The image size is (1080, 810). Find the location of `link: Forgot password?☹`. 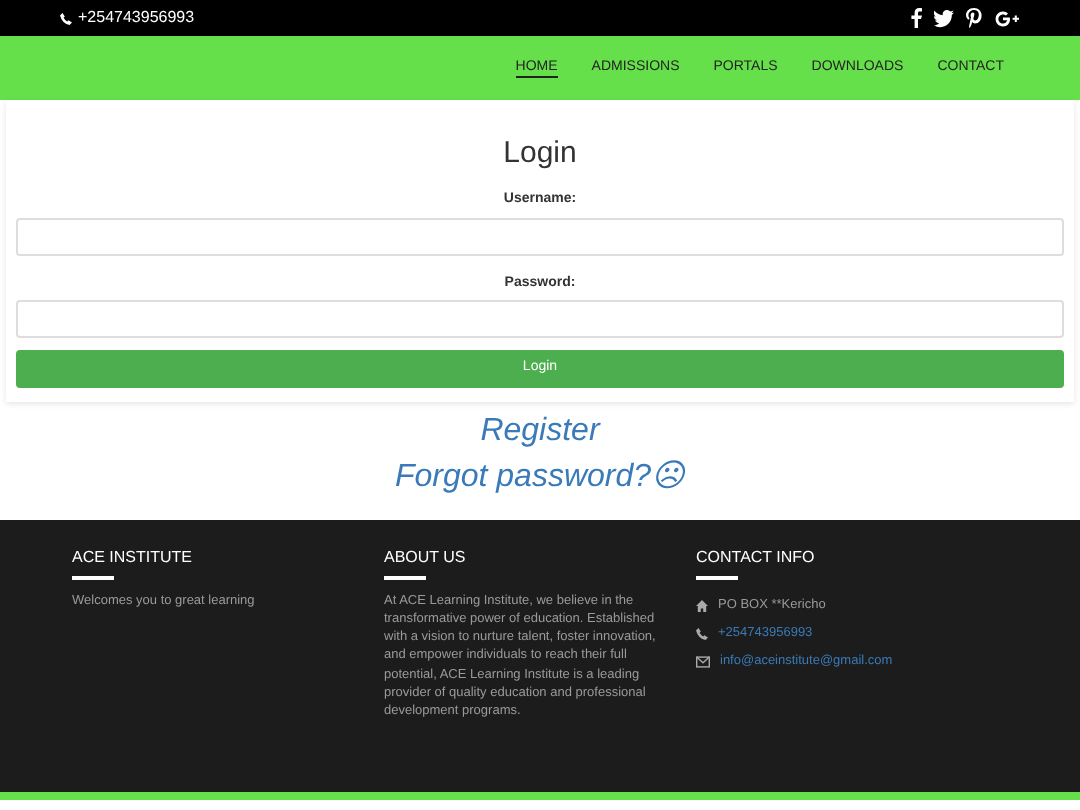

link: Forgot password?☹ is located at coordinates (540, 478).